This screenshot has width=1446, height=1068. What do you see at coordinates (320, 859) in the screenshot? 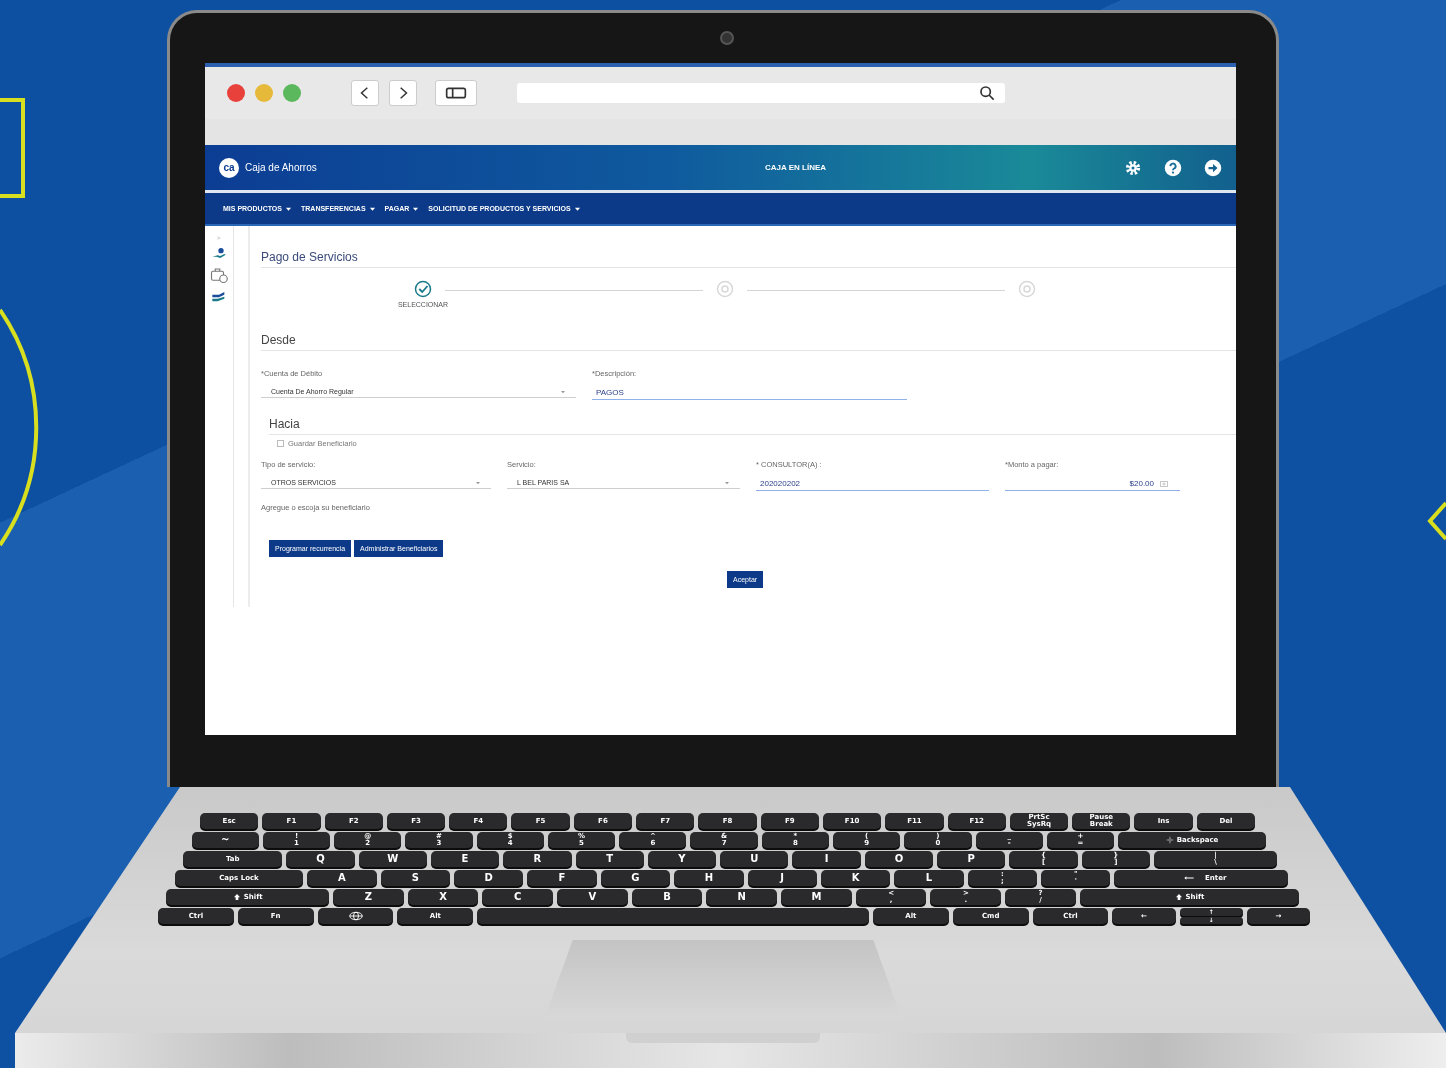
I see `keyboard-key: Q` at bounding box center [320, 859].